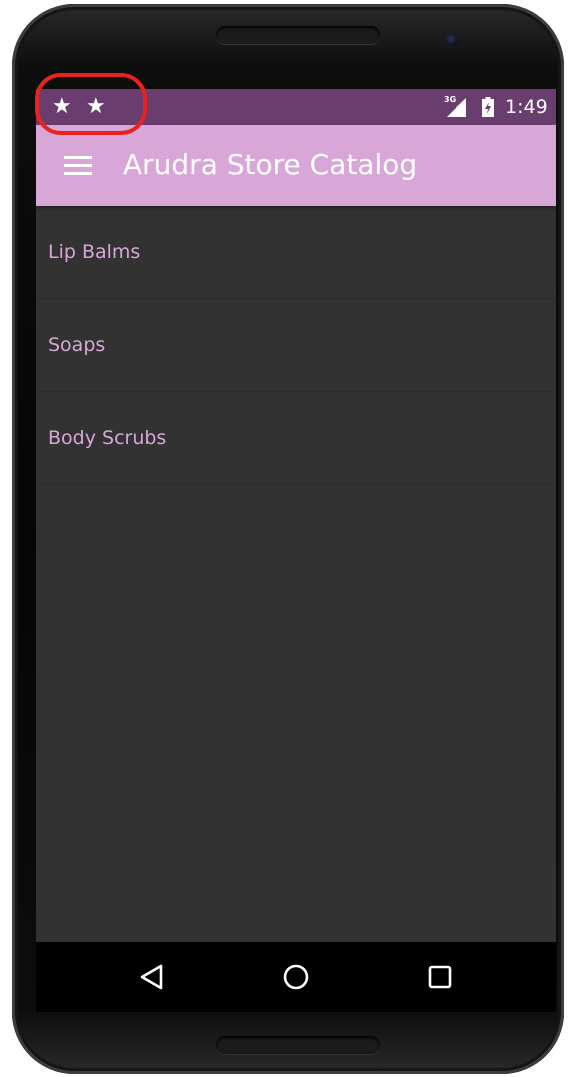  What do you see at coordinates (76, 166) in the screenshot?
I see `hamburger-menu-icon` at bounding box center [76, 166].